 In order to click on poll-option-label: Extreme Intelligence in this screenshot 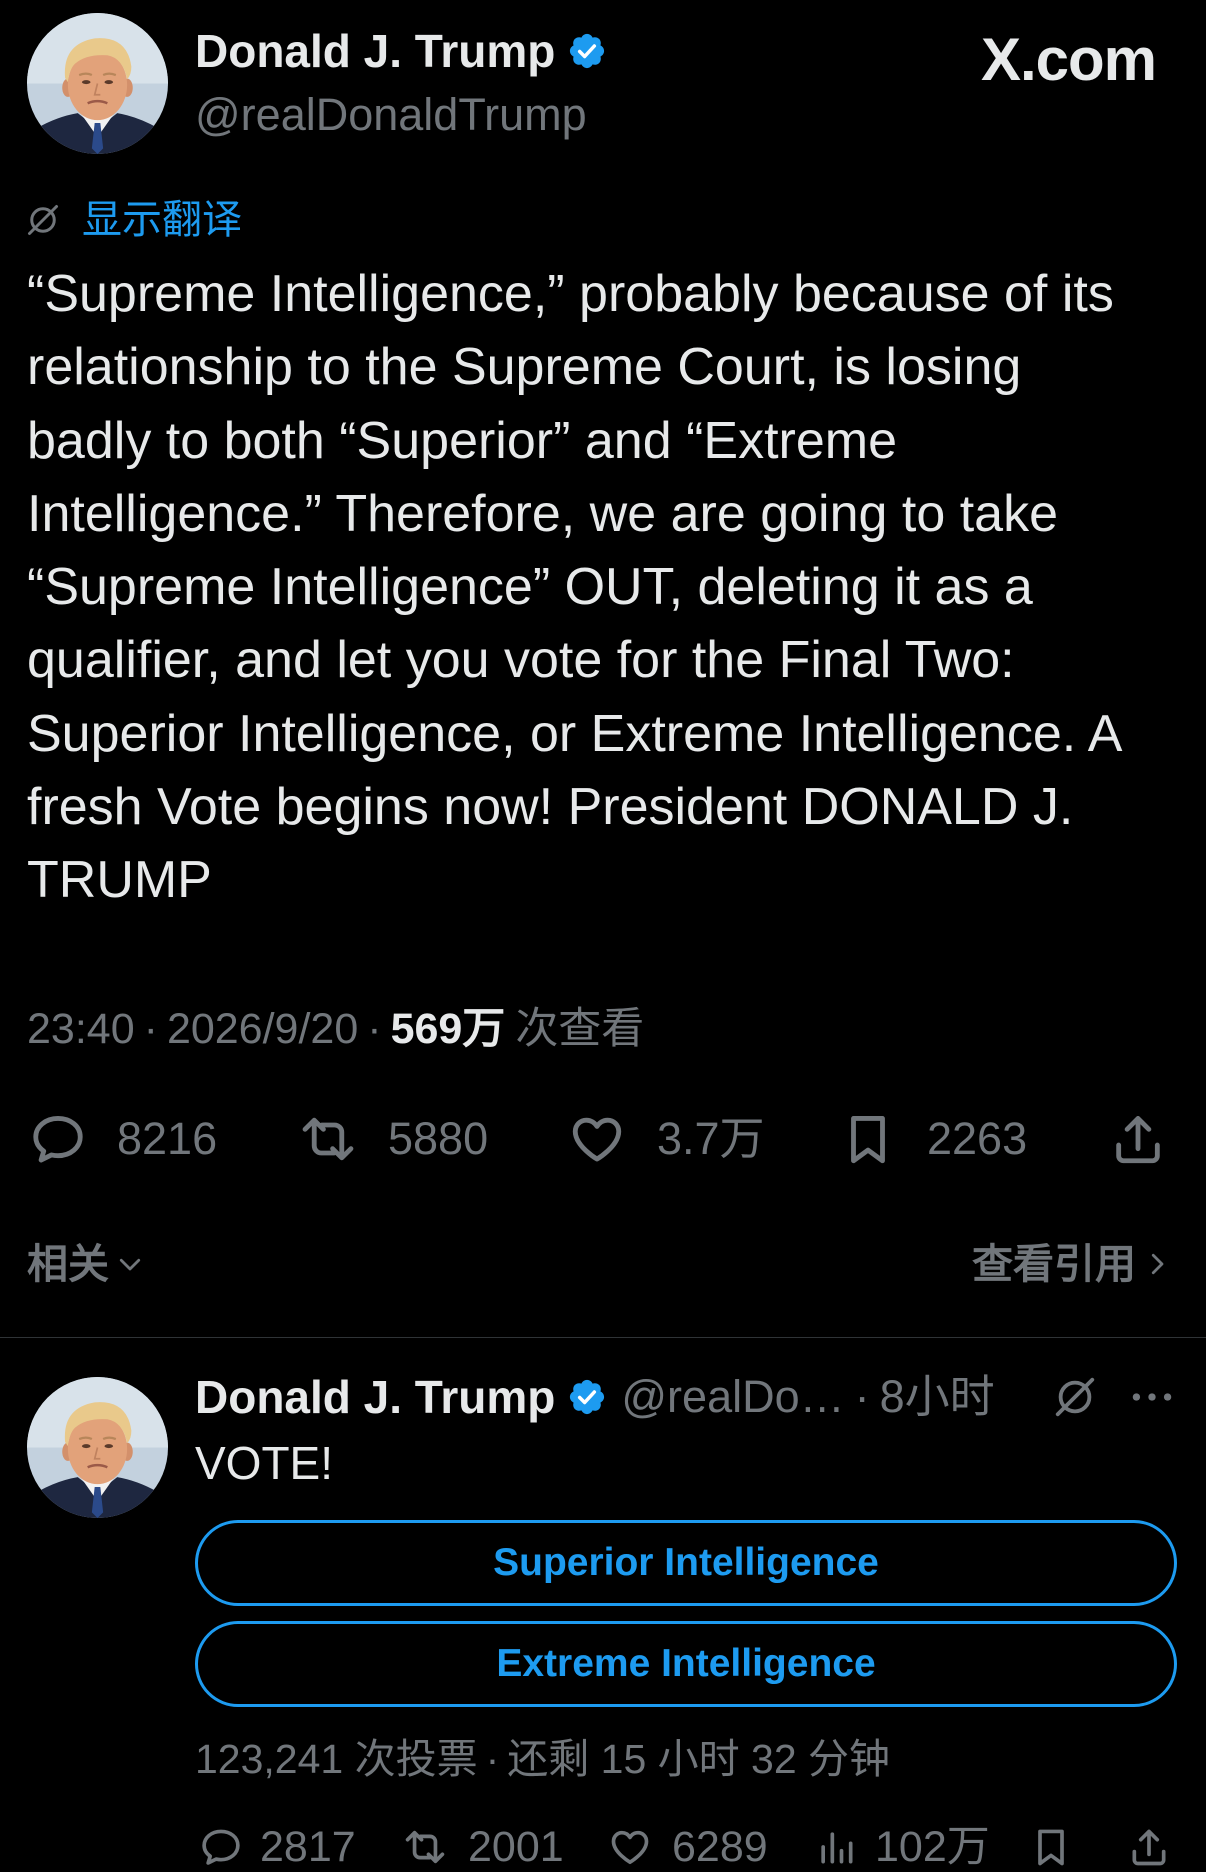, I will do `click(685, 1664)`.